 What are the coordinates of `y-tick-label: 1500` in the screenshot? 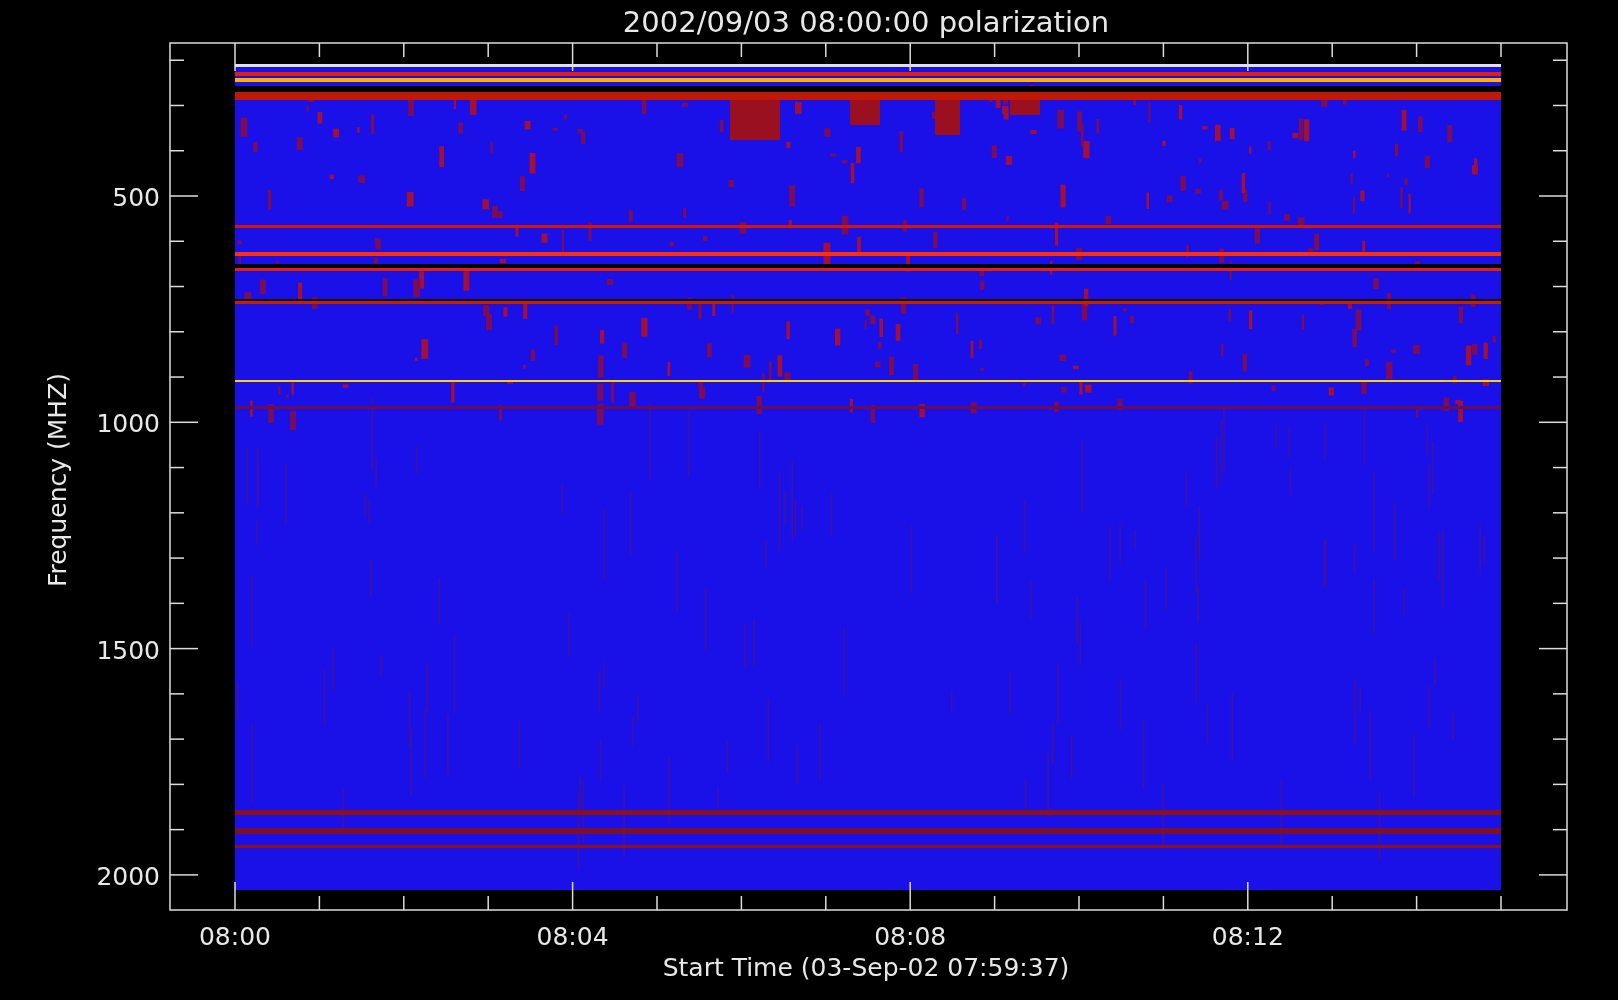 It's located at (128, 650).